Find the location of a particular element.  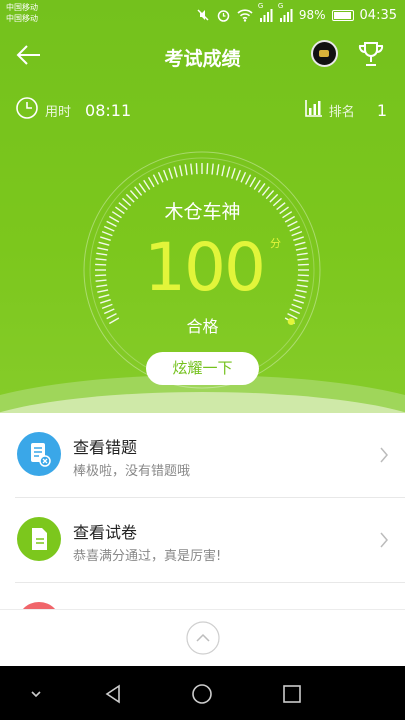

item-title: 查看错题 is located at coordinates (105, 447).